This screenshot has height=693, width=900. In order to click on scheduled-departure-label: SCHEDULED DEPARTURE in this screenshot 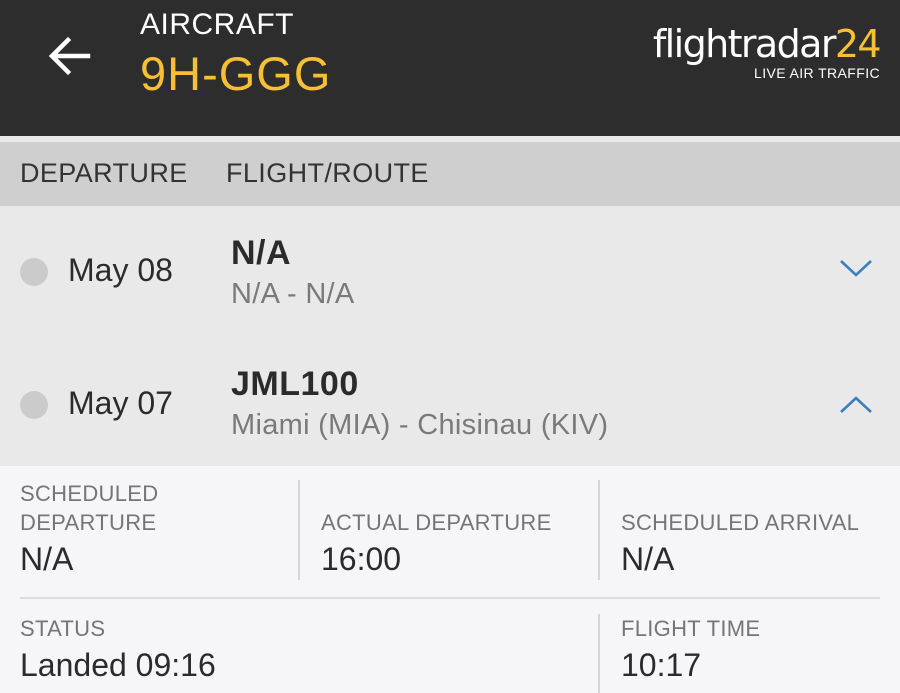, I will do `click(89, 508)`.